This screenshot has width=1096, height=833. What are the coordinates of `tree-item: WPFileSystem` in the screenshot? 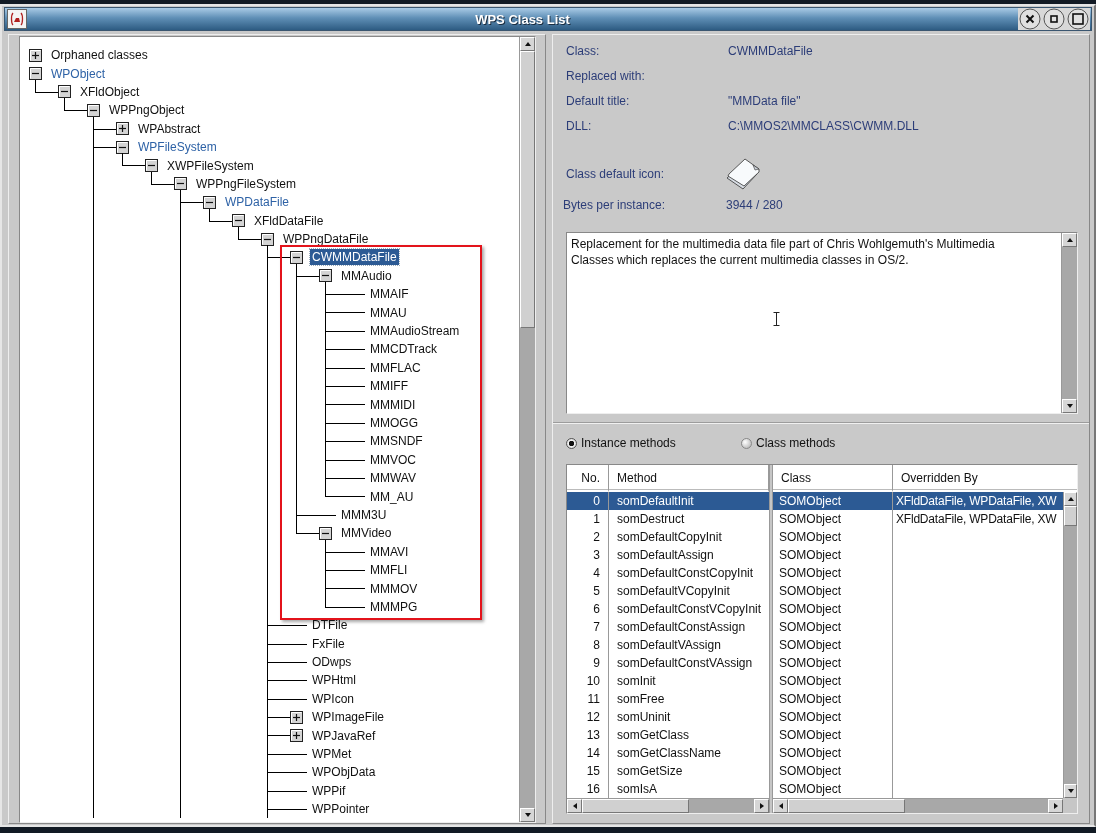 It's located at (177, 147).